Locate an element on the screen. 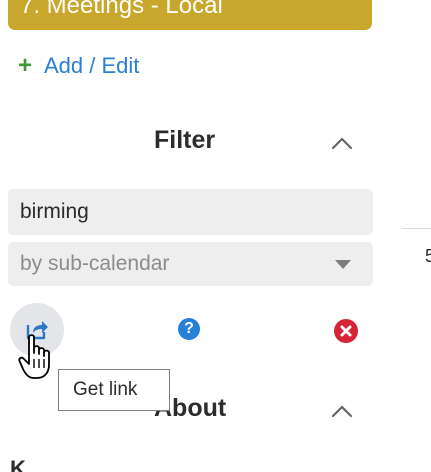 Image resolution: width=431 pixels, height=472 pixels. clear-filter-icon is located at coordinates (346, 331).